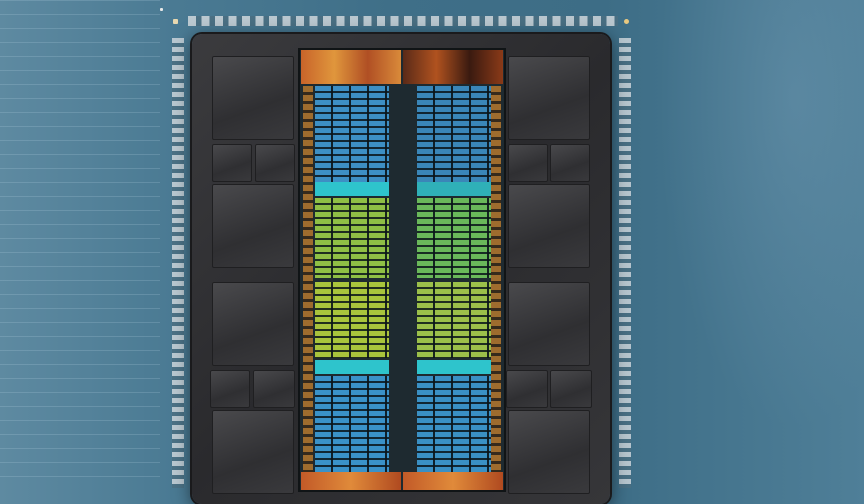  What do you see at coordinates (454, 238) in the screenshot?
I see `die-right-cores-green-top` at bounding box center [454, 238].